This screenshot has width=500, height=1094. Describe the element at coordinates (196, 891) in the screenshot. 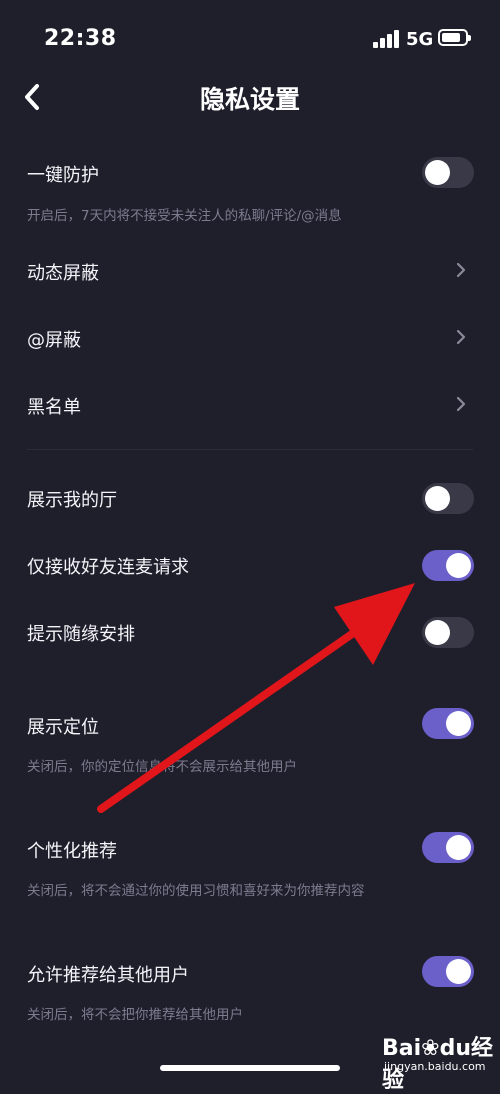

I see `personalized-desc: 关闭后，将不会通过你的使用习惯和喜好来为你推荐内容` at that location.